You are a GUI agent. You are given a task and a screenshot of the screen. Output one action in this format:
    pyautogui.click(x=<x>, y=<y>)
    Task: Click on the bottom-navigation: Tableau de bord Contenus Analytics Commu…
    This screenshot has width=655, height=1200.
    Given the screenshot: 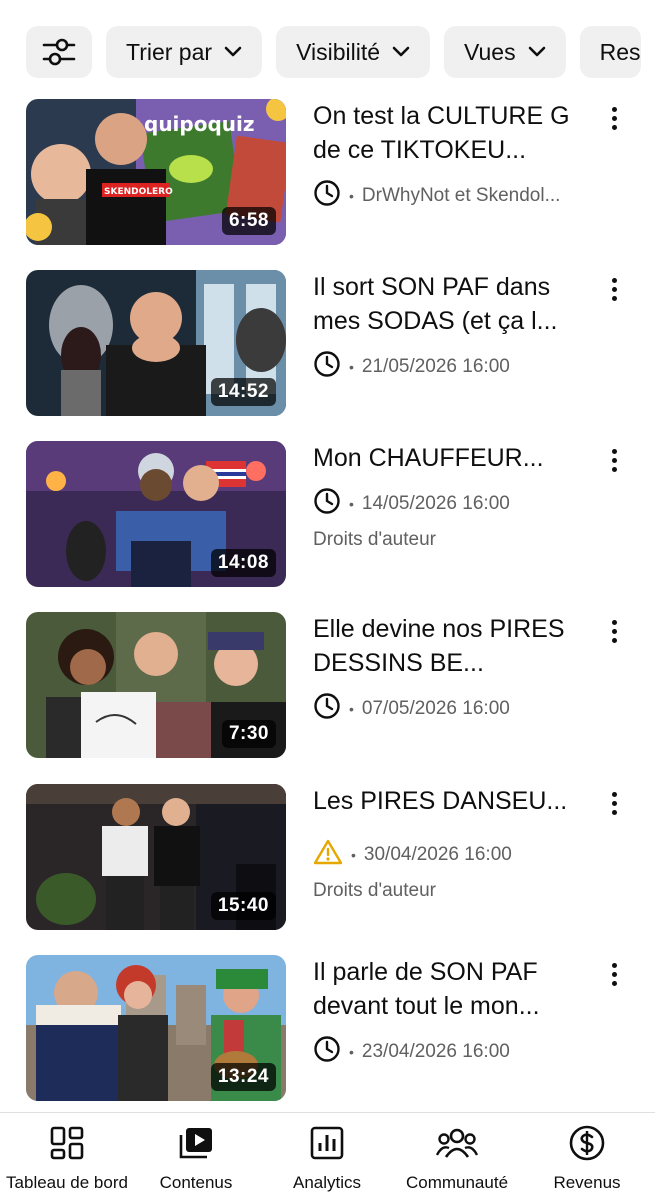 What is the action you would take?
    pyautogui.click(x=327, y=1156)
    